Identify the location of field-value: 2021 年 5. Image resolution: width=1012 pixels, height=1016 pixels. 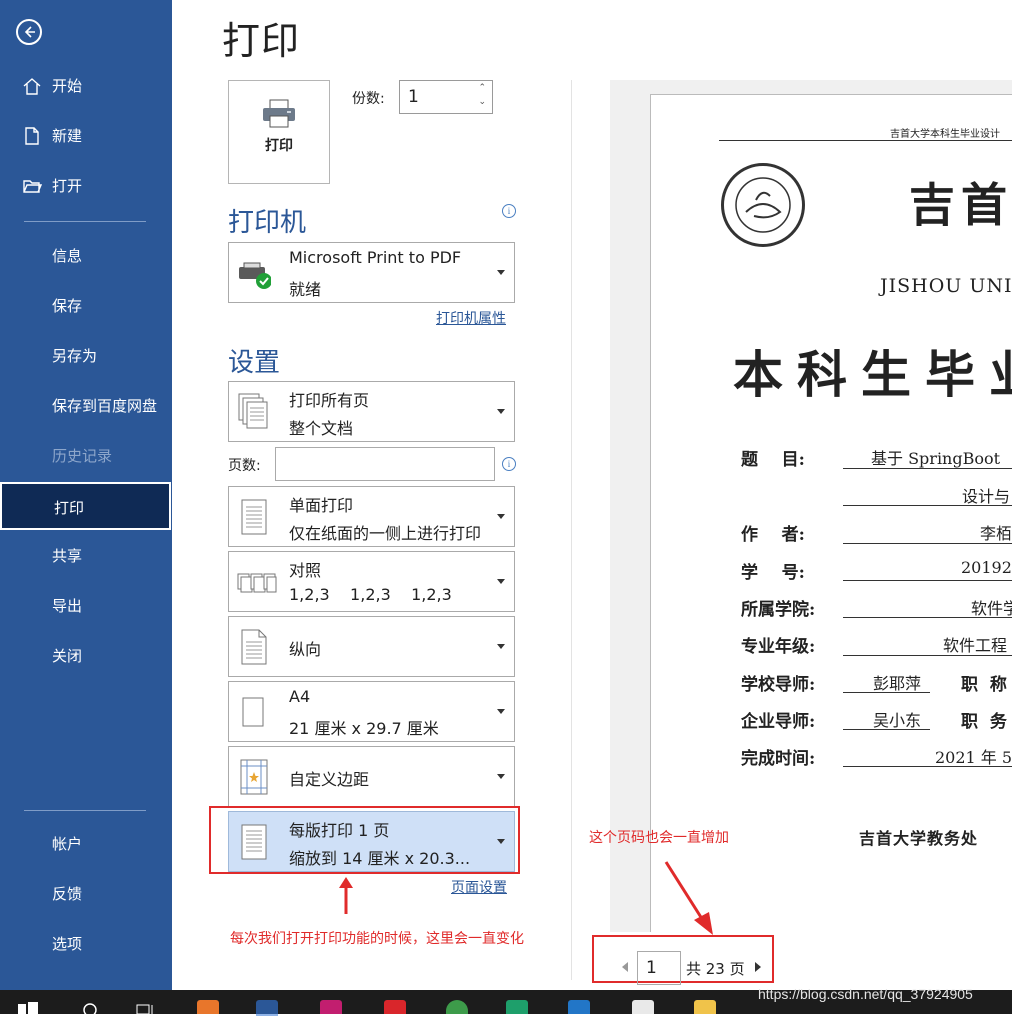
(973, 757).